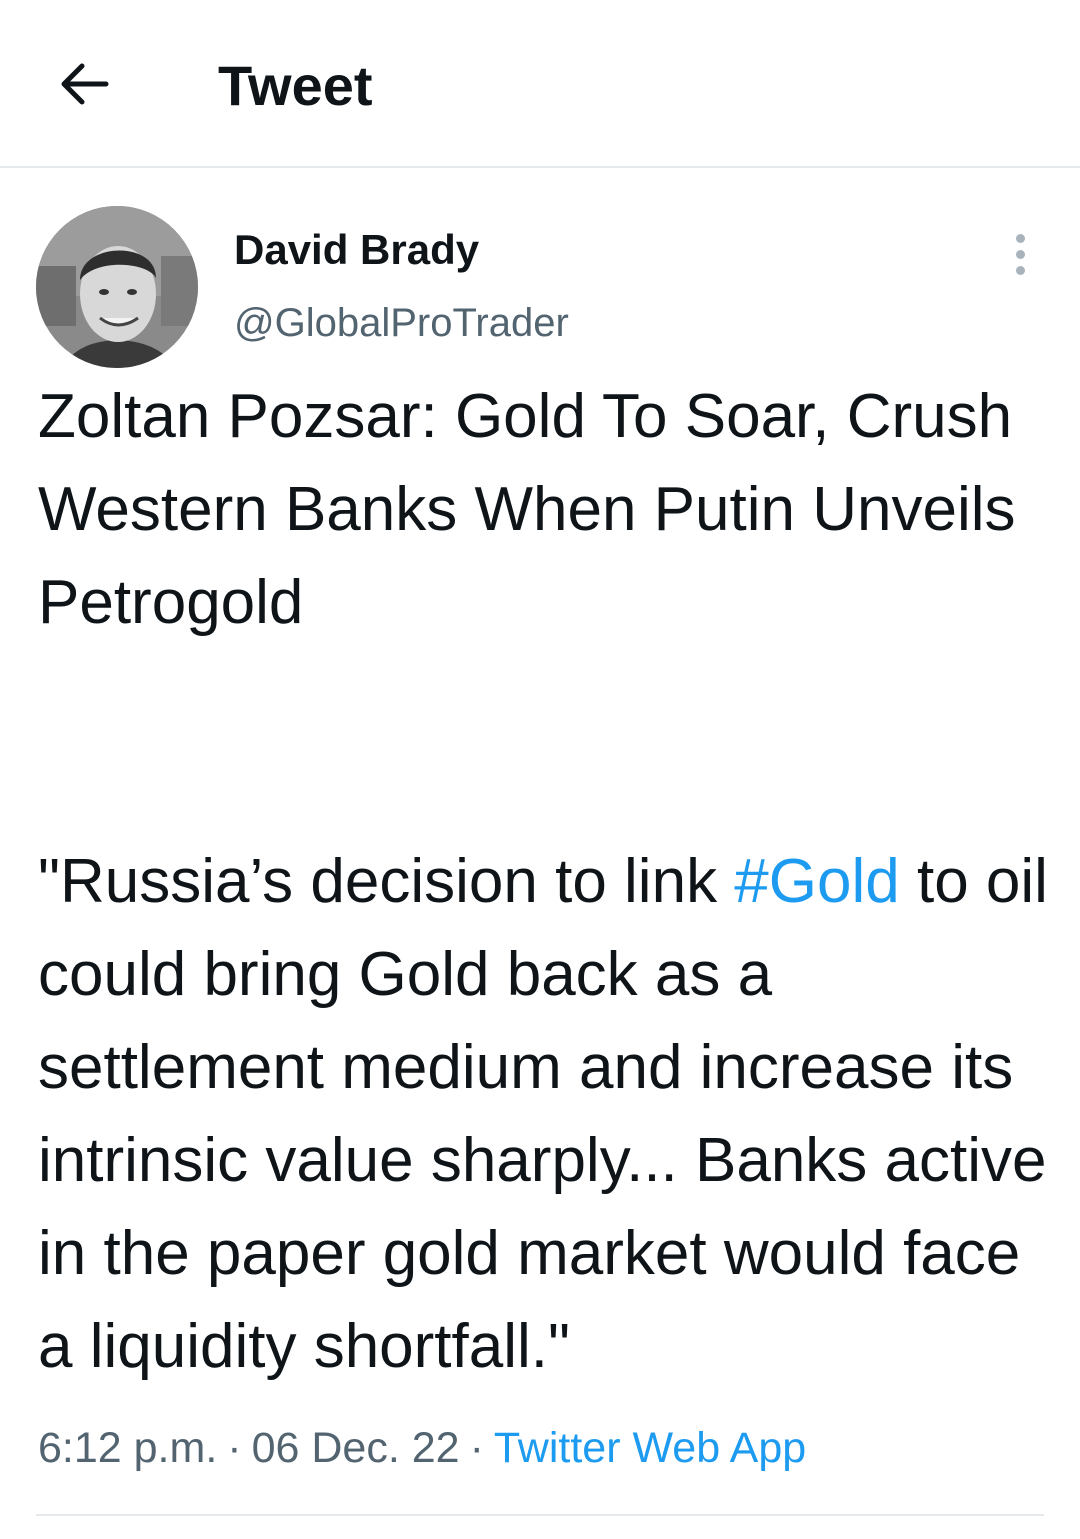 Image resolution: width=1080 pixels, height=1539 pixels. I want to click on arrow-left-icon, so click(85, 84).